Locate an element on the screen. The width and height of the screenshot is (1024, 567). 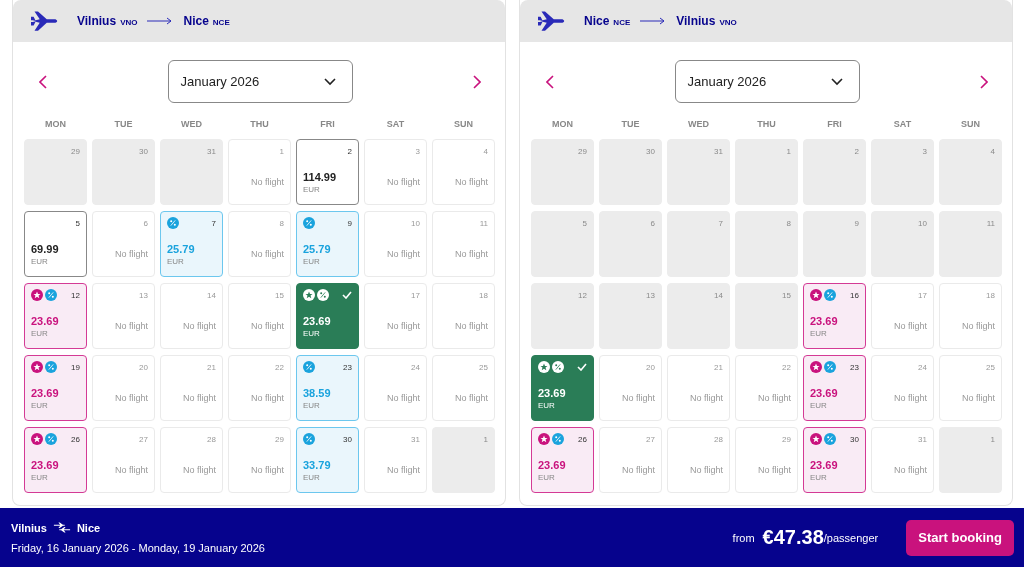
day-cell: 7 25.79 EUR is located at coordinates (191, 244).